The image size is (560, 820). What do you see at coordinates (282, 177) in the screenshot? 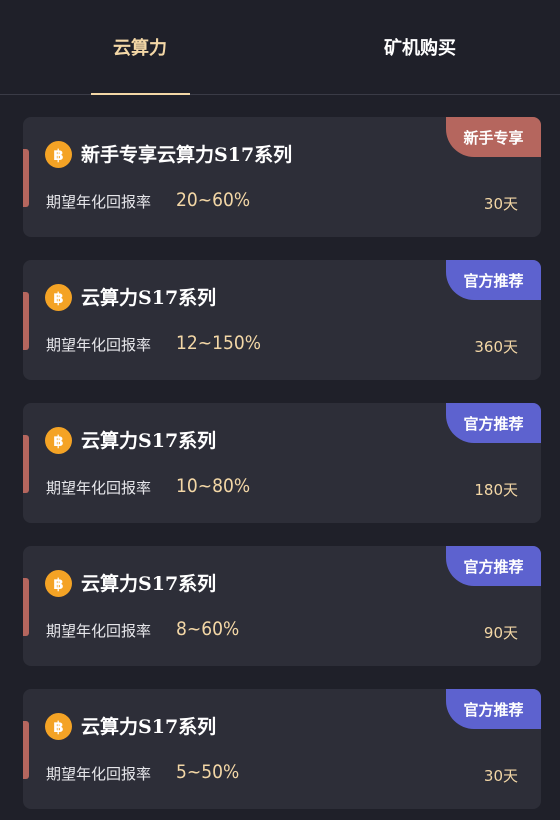
I see `product-card: ฿ 新手专享云算力S17系列 期望年化回报率 20~60% 30天 新手专享` at bounding box center [282, 177].